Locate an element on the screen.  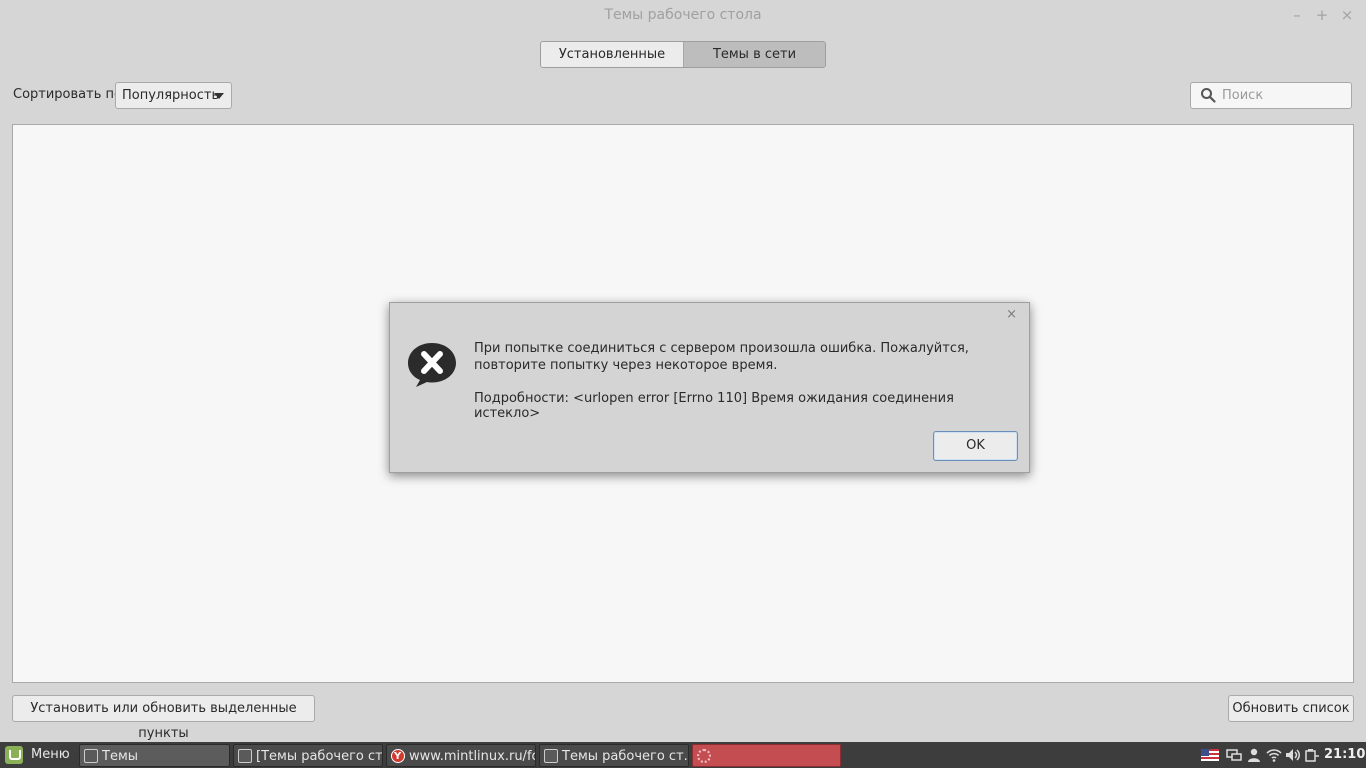
battery-icon is located at coordinates (1312, 755).